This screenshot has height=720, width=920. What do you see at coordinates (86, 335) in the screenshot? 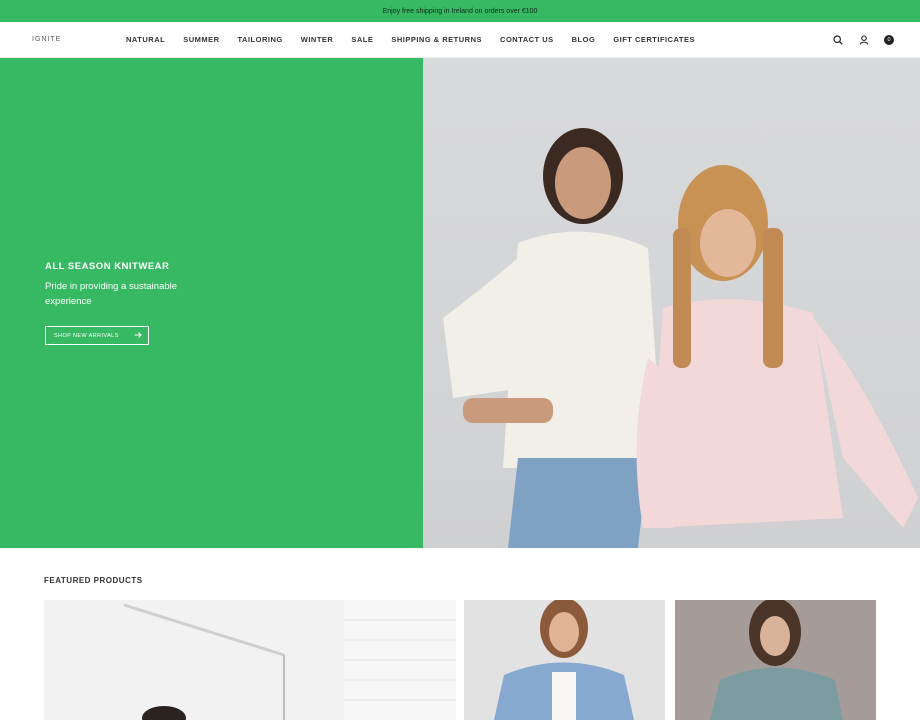
I see `shop-new-arrivals-label: SHOP NEW ARRIVALS` at bounding box center [86, 335].